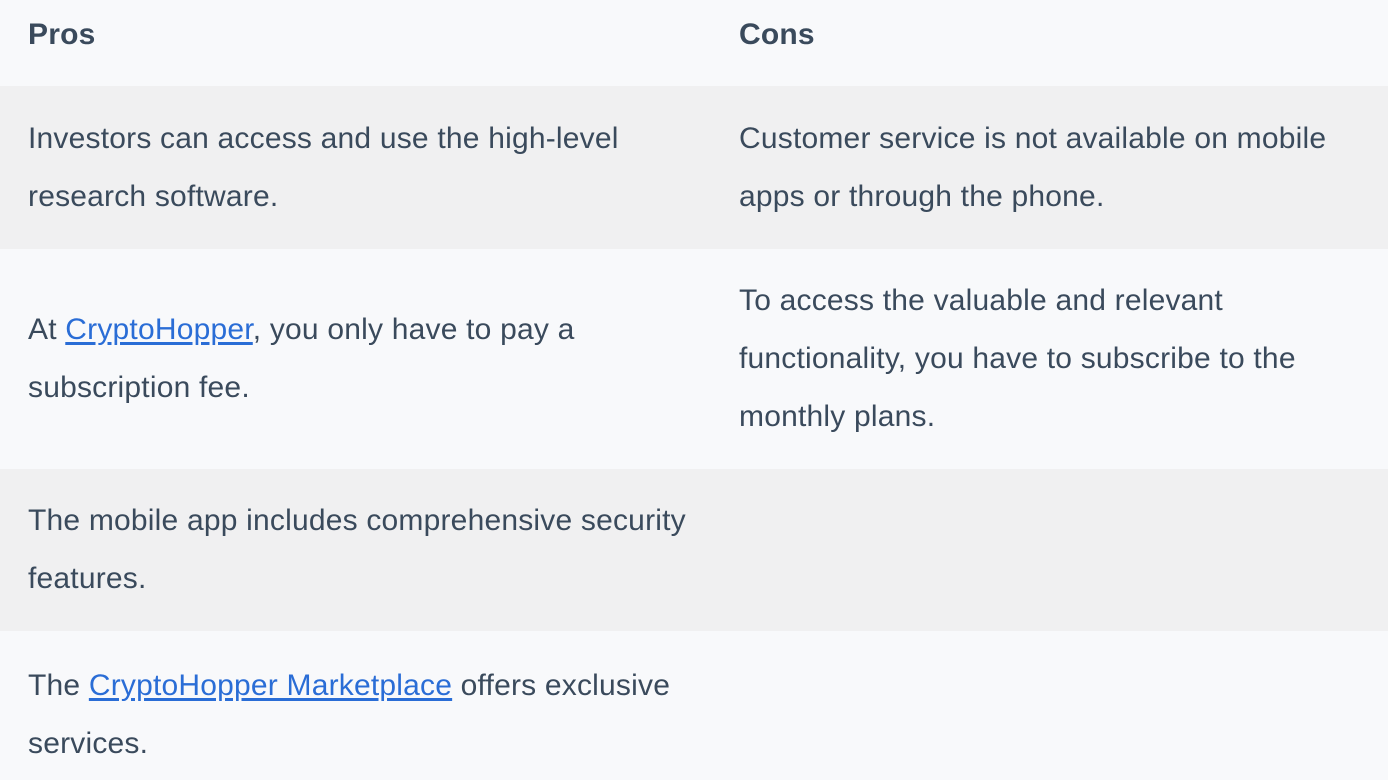  Describe the element at coordinates (58, 685) in the screenshot. I see `pros-text-before: The` at that location.